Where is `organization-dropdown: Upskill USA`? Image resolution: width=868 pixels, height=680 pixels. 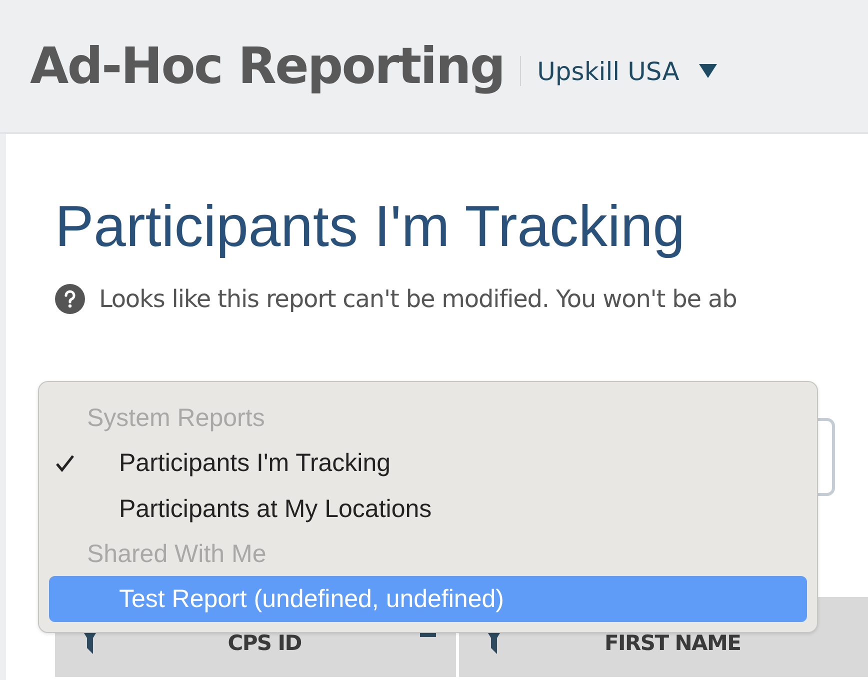 organization-dropdown: Upskill USA is located at coordinates (627, 71).